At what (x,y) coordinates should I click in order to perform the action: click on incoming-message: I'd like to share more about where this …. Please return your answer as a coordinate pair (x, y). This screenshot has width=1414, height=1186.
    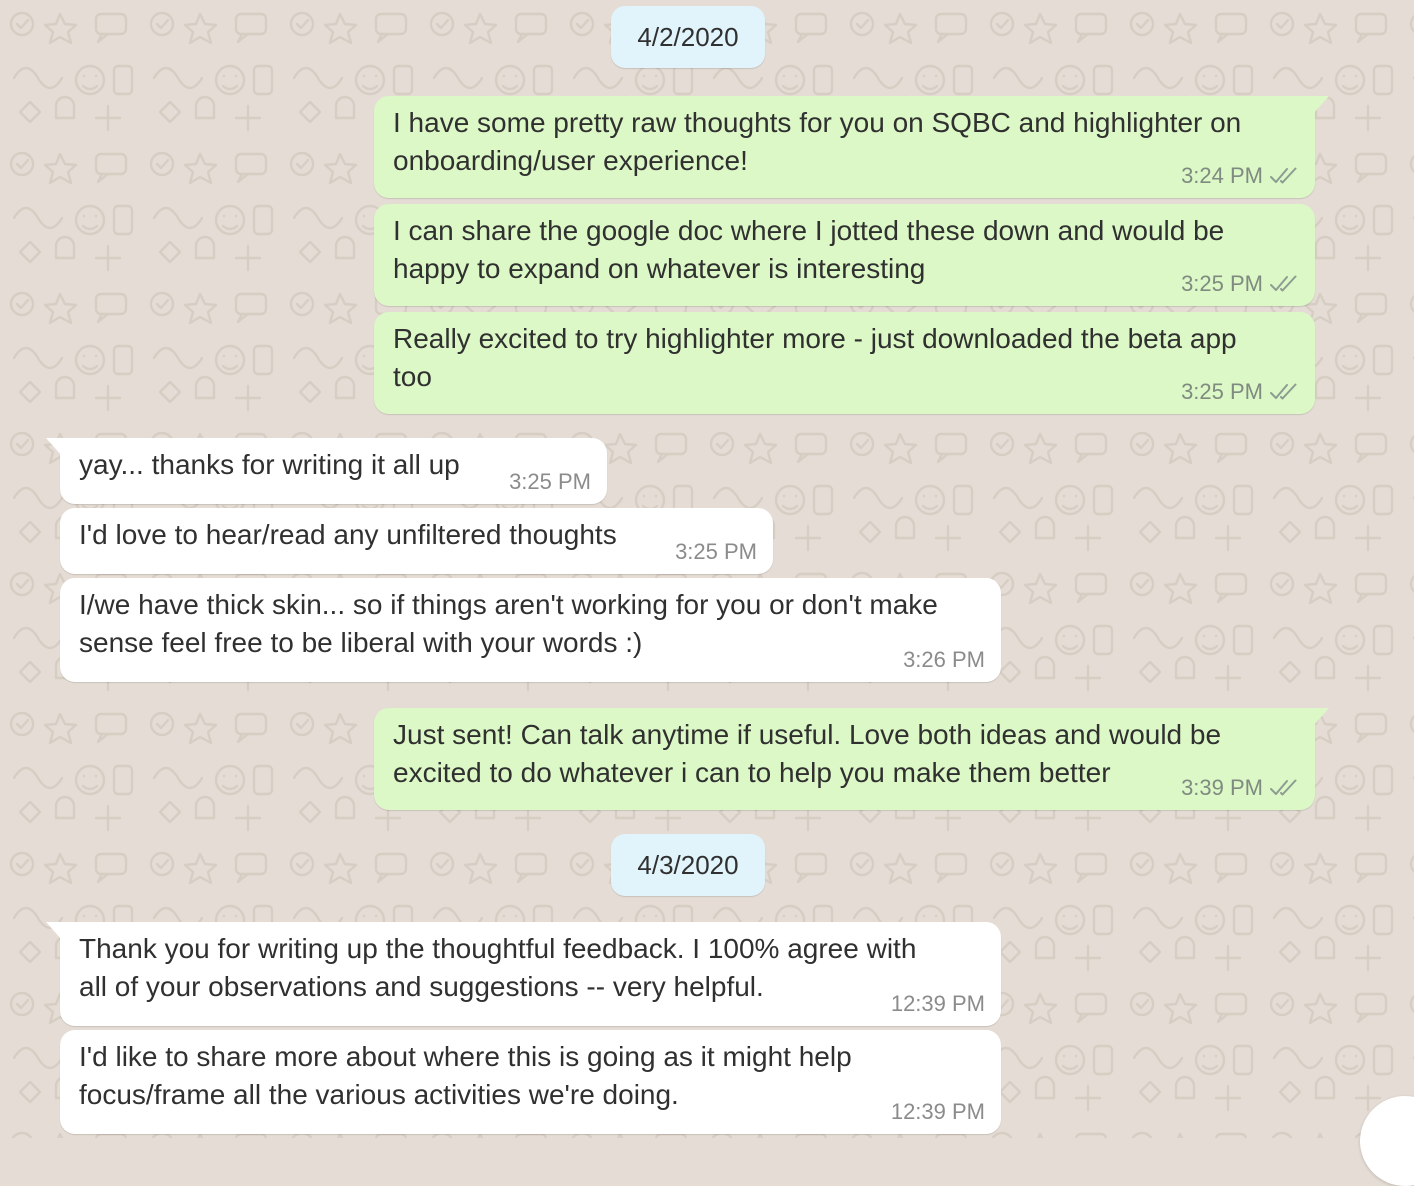
    Looking at the image, I should click on (530, 1082).